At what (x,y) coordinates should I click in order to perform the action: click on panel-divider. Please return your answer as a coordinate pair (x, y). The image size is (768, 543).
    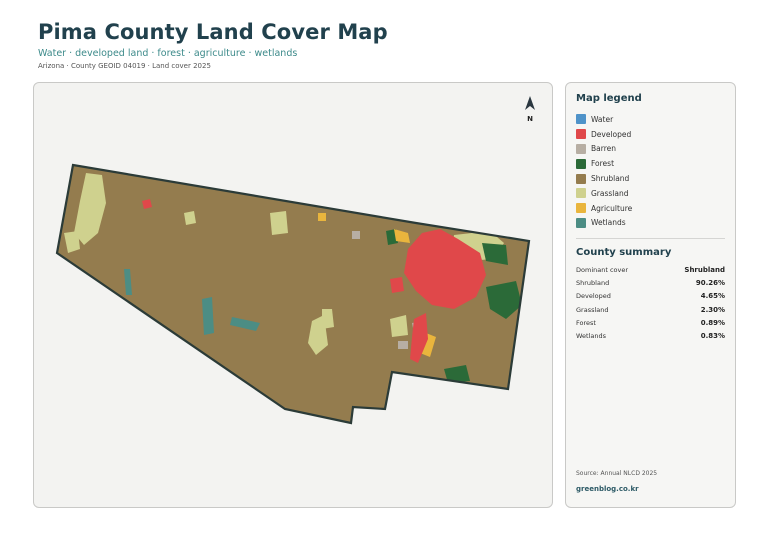
    Looking at the image, I should click on (650, 239).